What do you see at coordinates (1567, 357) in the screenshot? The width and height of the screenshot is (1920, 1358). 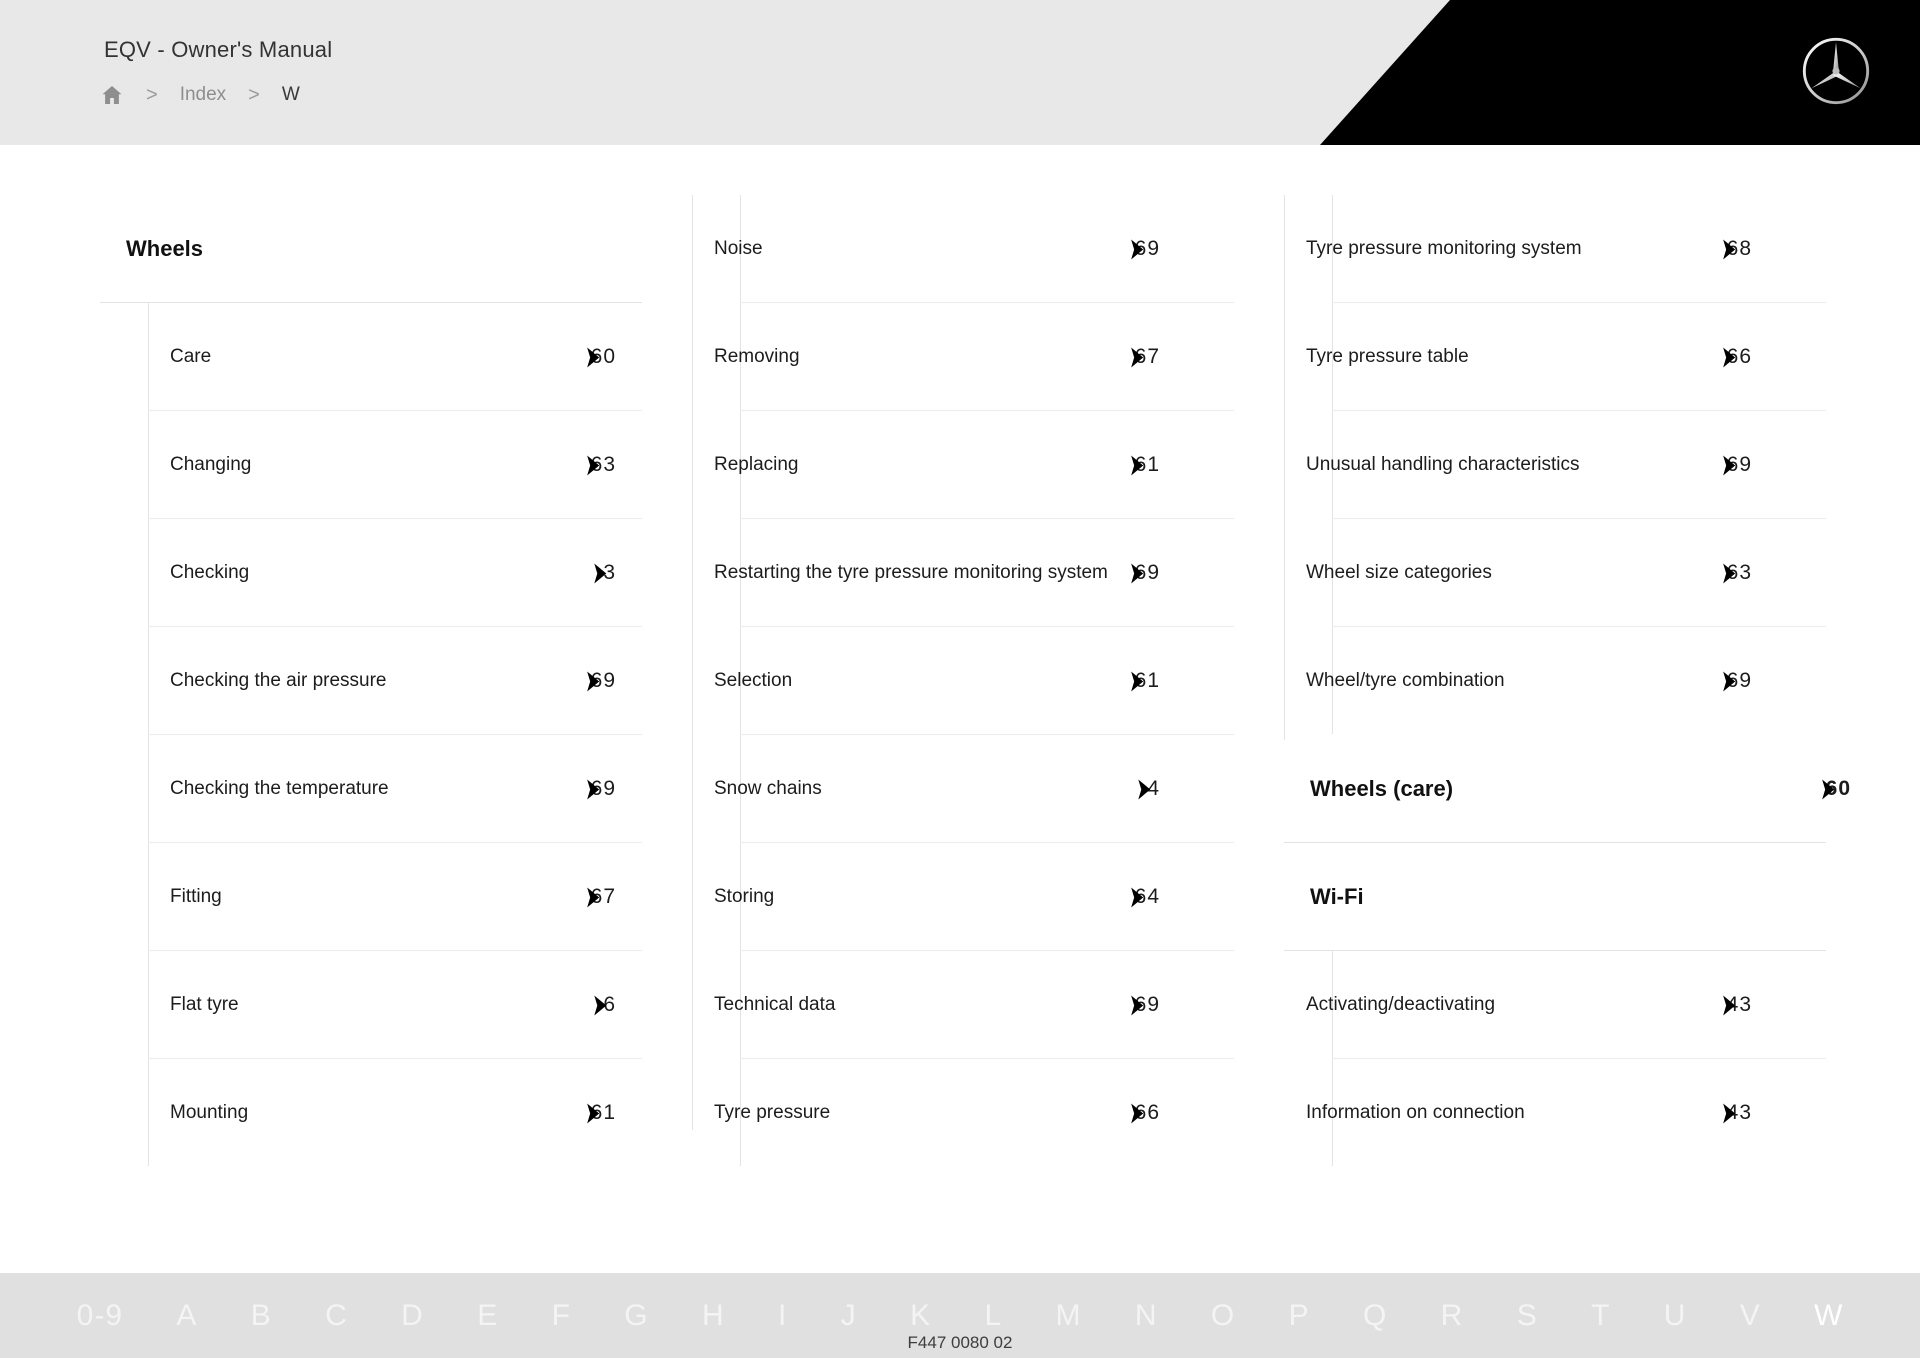 I see `index-entry: Tyre pressure table 66` at bounding box center [1567, 357].